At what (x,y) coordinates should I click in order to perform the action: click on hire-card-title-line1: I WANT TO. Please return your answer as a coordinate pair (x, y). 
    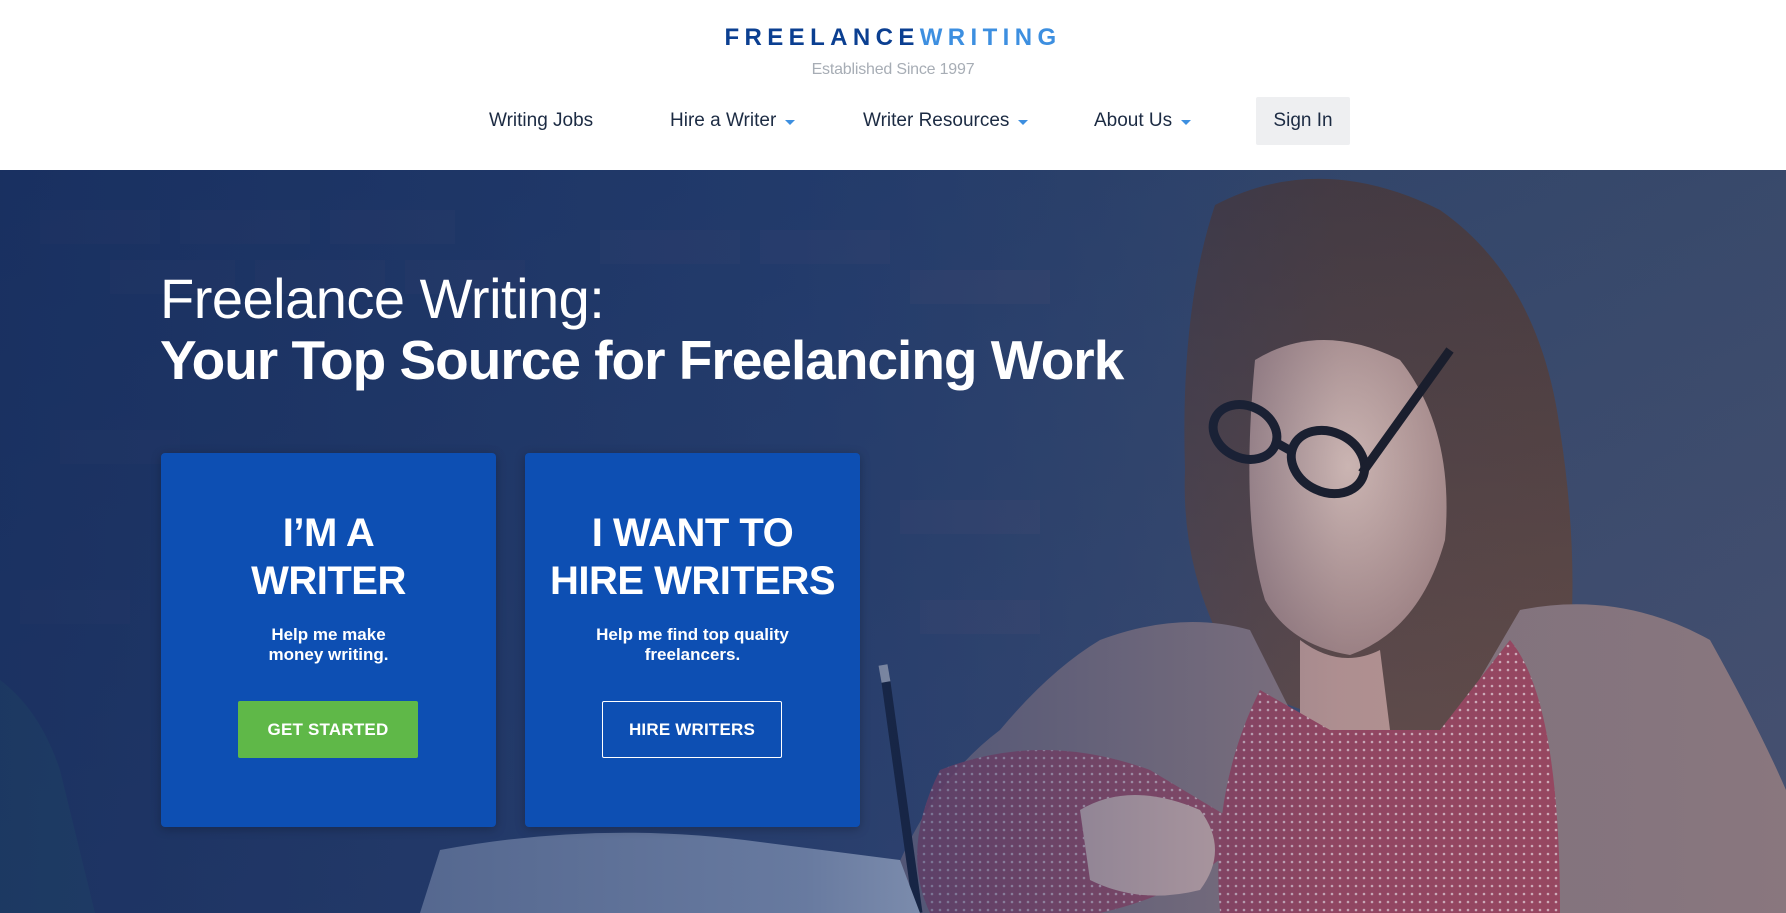
    Looking at the image, I should click on (692, 533).